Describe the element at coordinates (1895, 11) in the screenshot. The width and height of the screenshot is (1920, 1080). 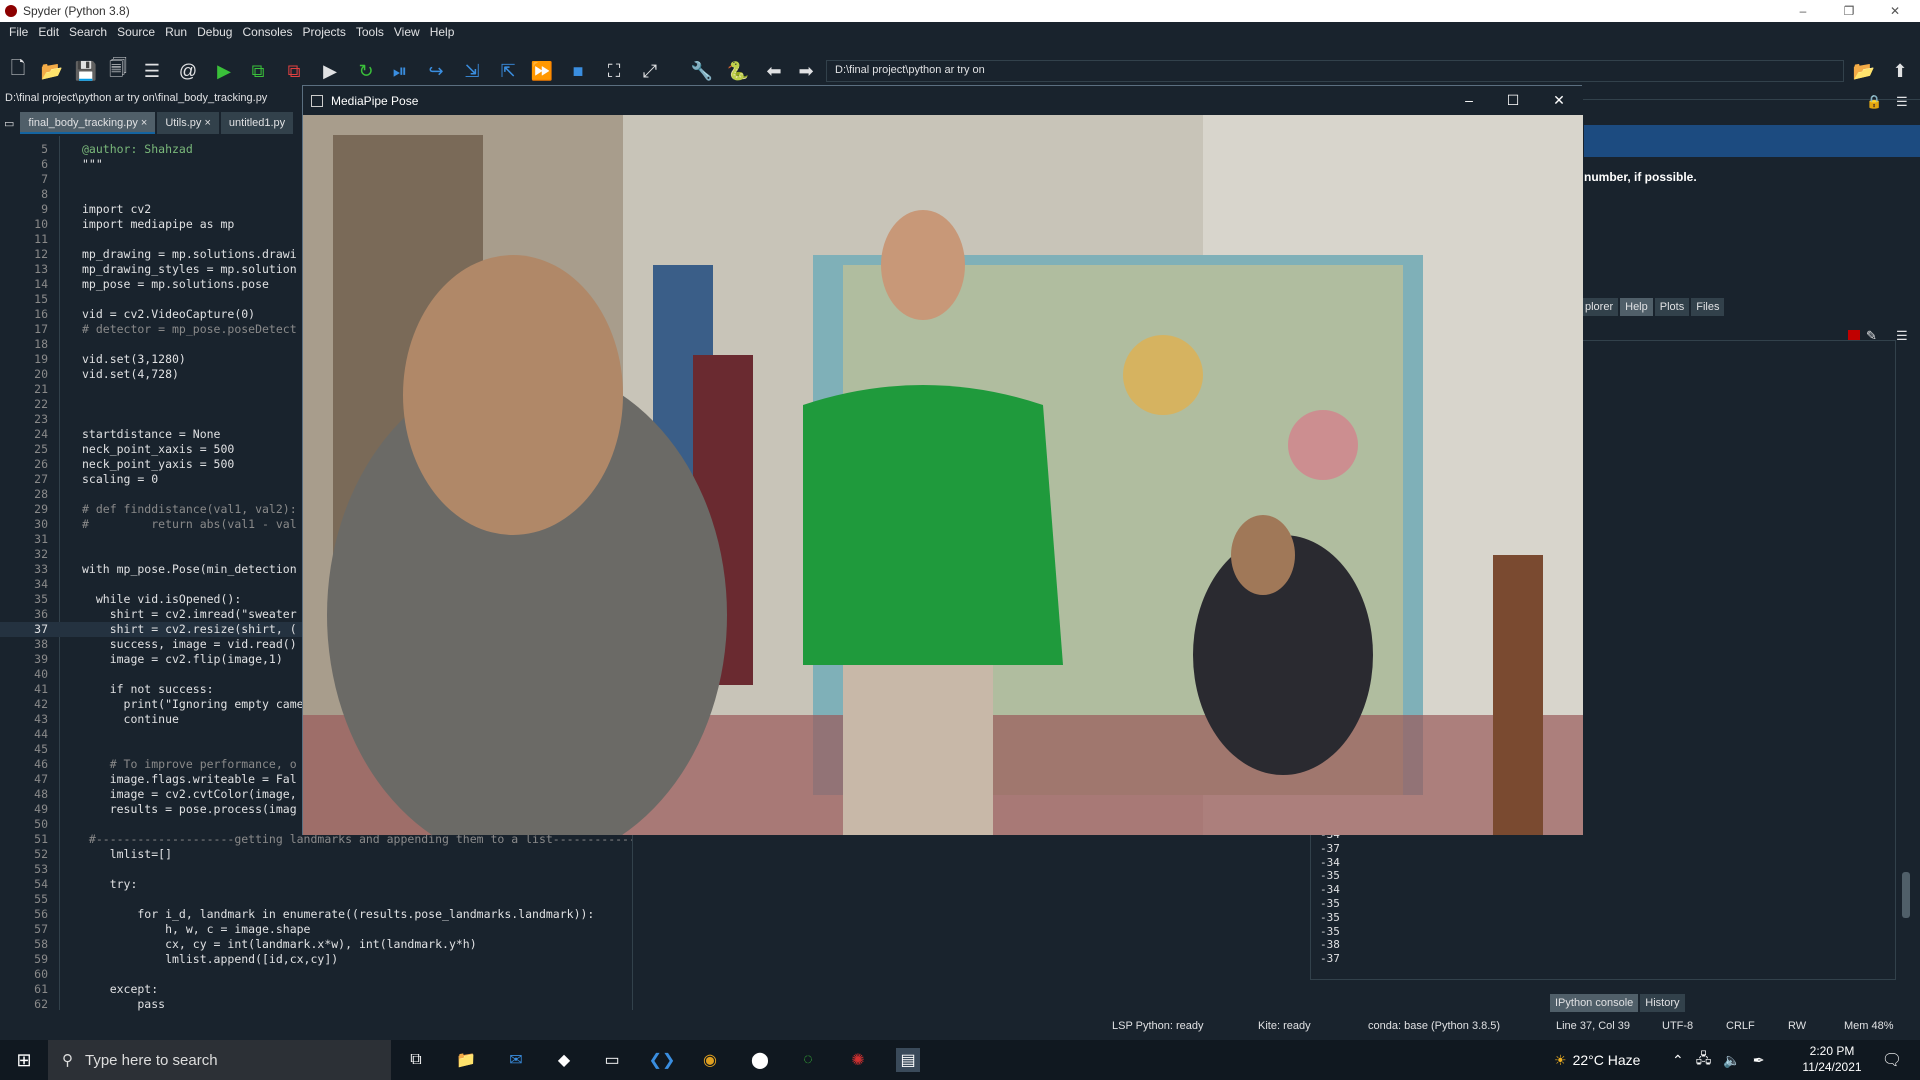
I see `close-button: ✕` at that location.